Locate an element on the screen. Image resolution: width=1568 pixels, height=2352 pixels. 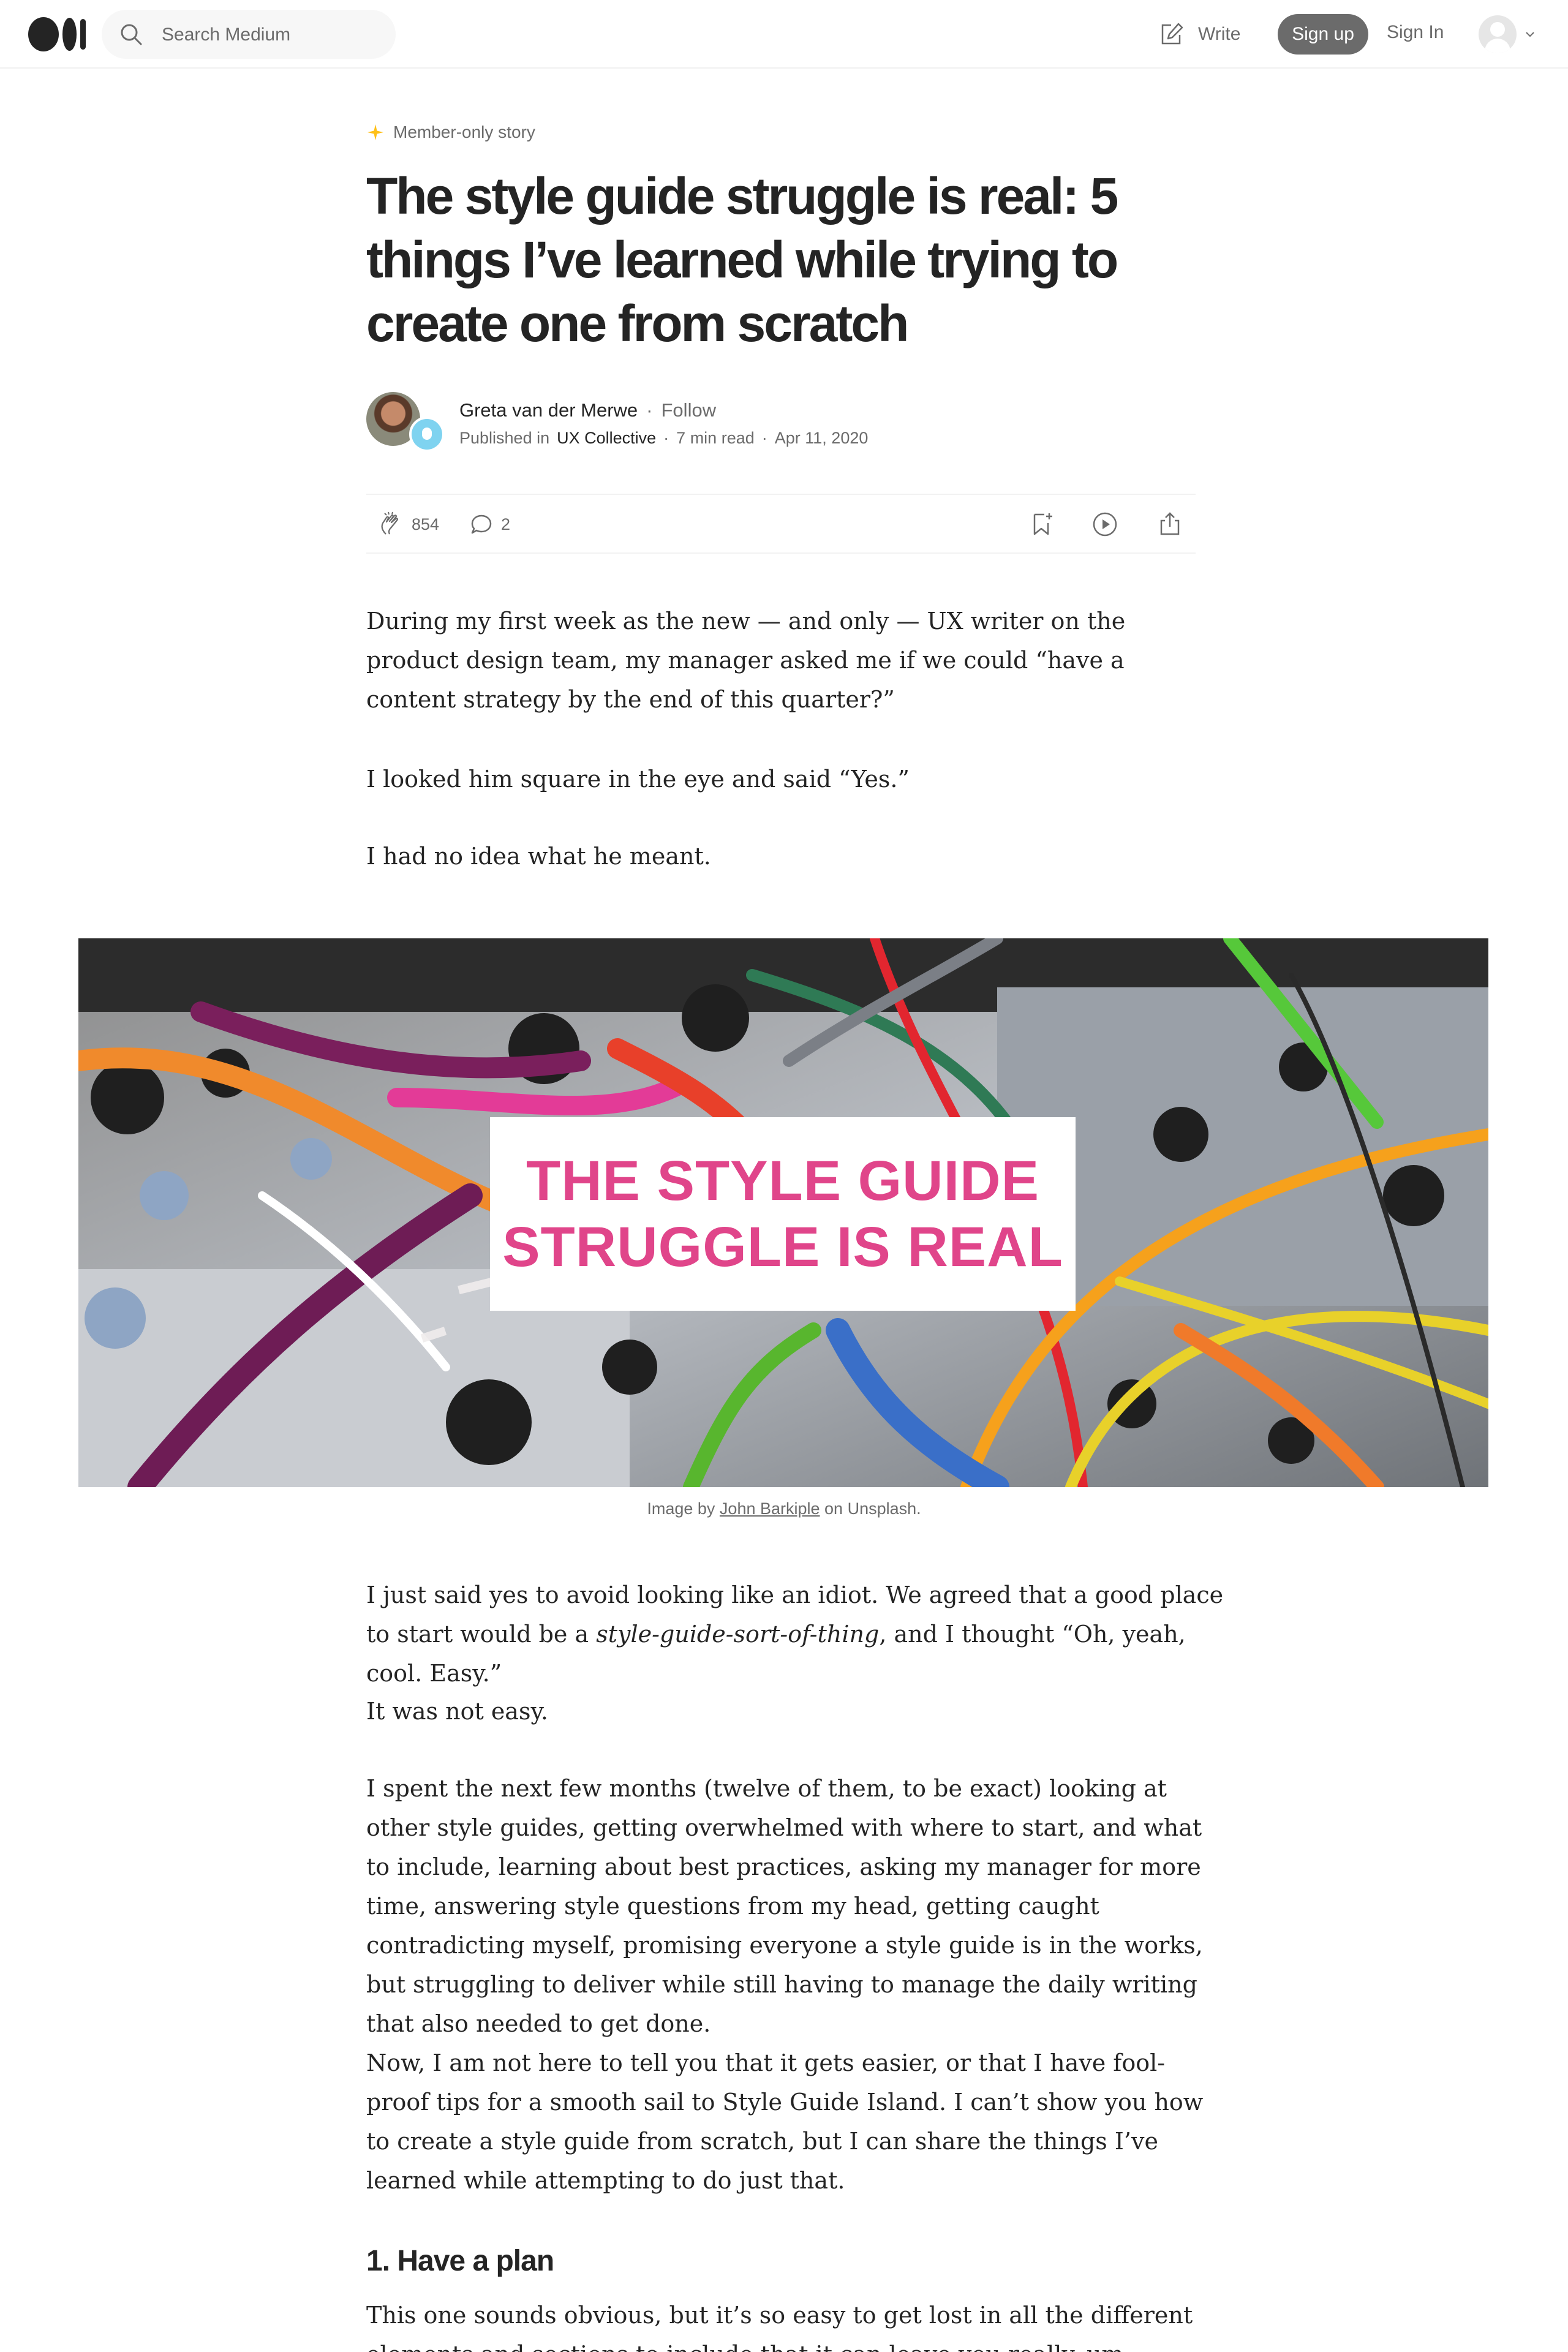
article-action-bar: 854 2 is located at coordinates (781, 524).